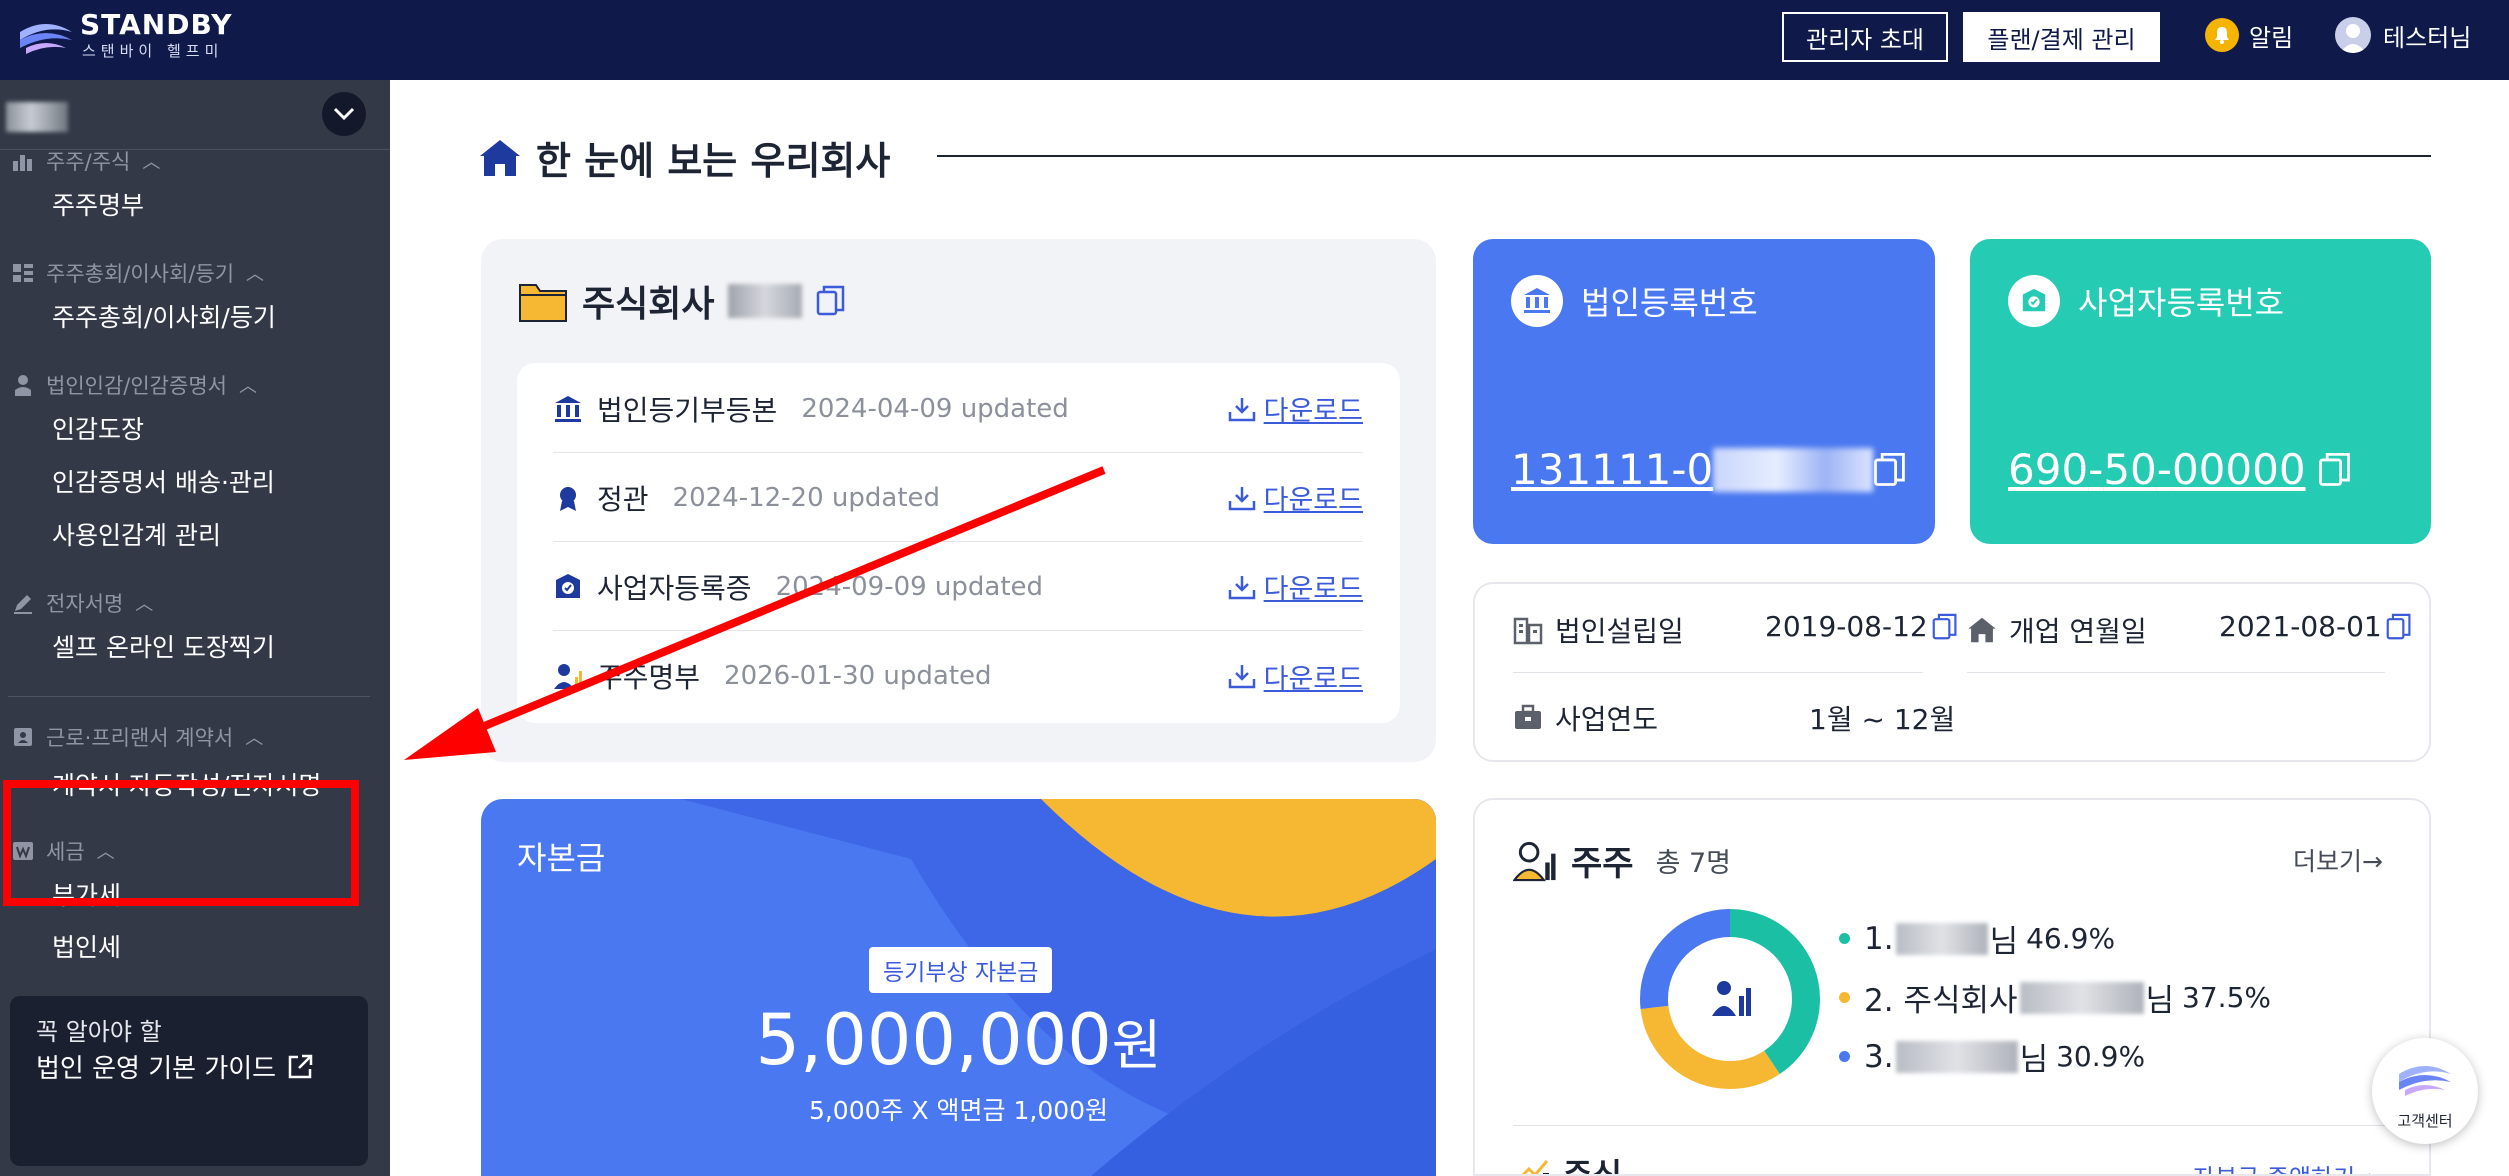 The height and width of the screenshot is (1176, 2509). I want to click on document-row: 정관 2024-12-20 updated 다운로드, so click(958, 498).